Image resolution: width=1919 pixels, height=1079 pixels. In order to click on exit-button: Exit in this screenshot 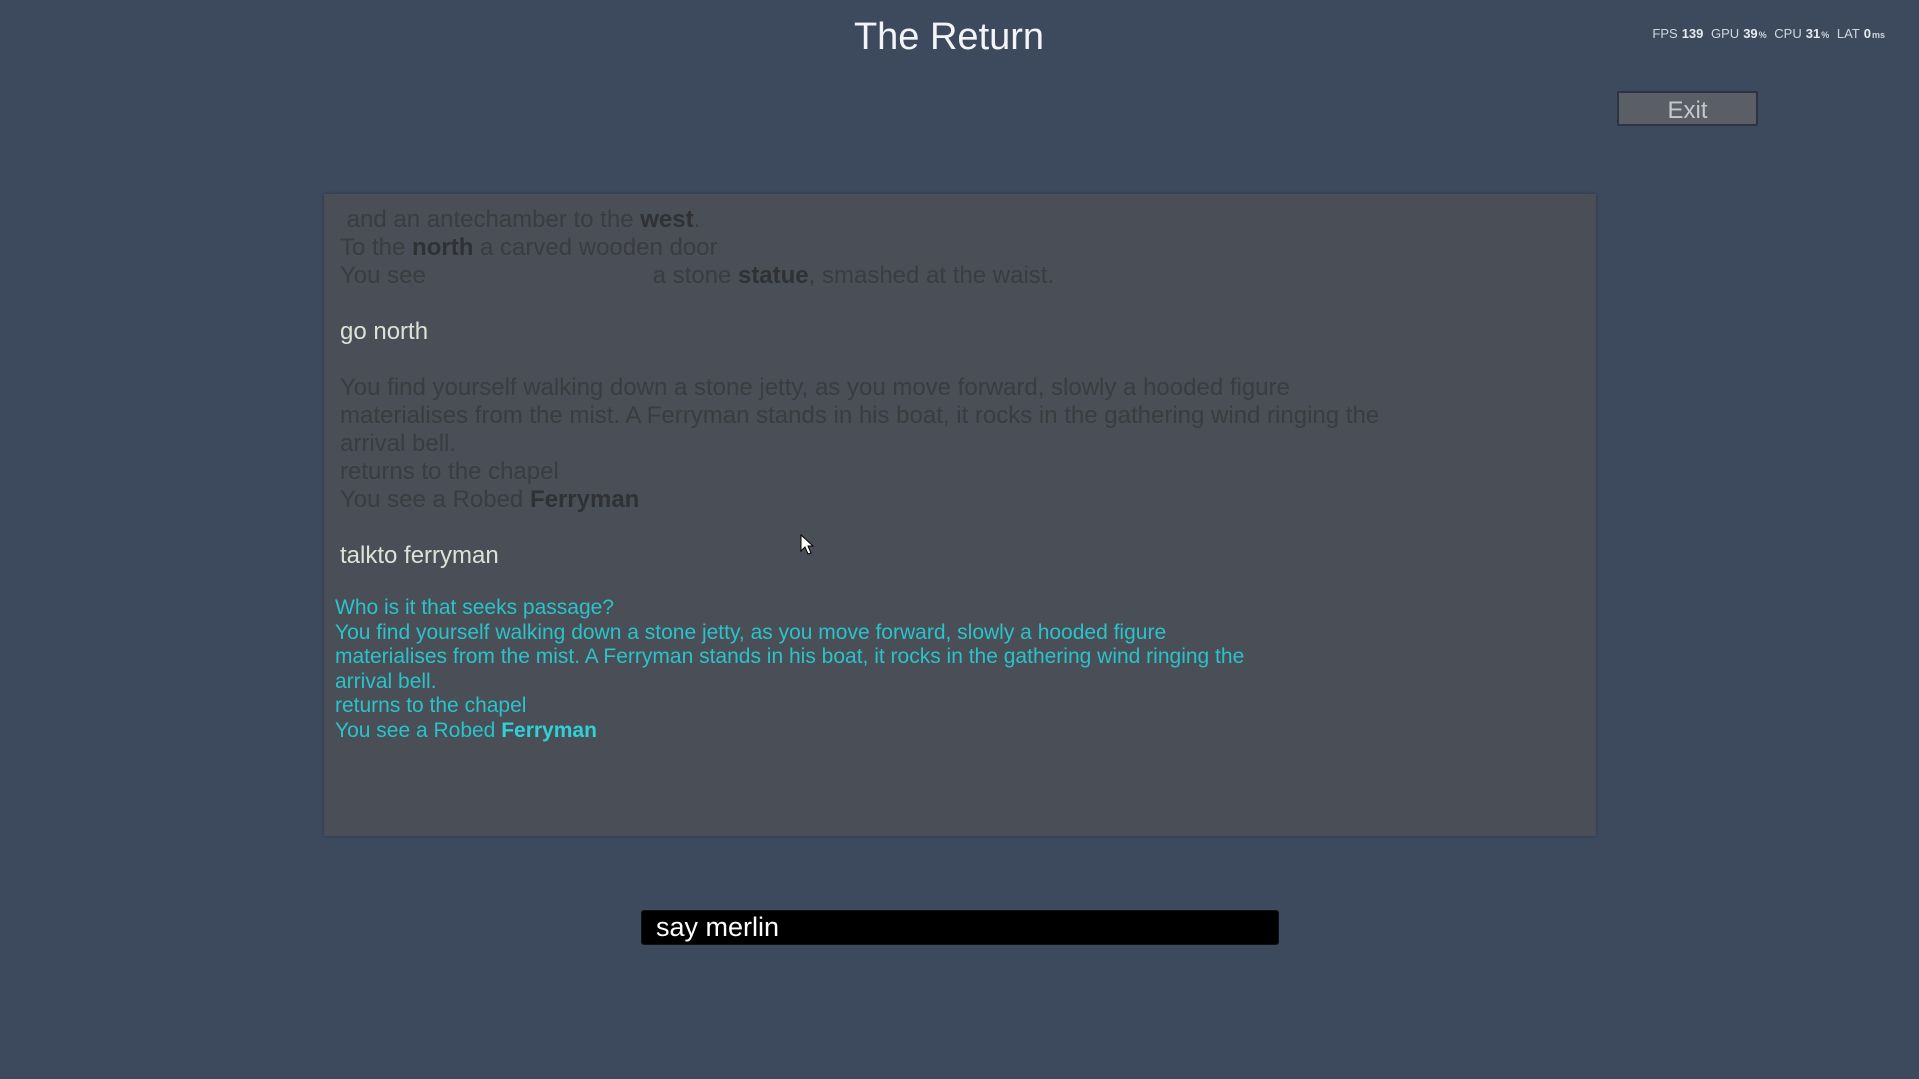, I will do `click(1687, 108)`.